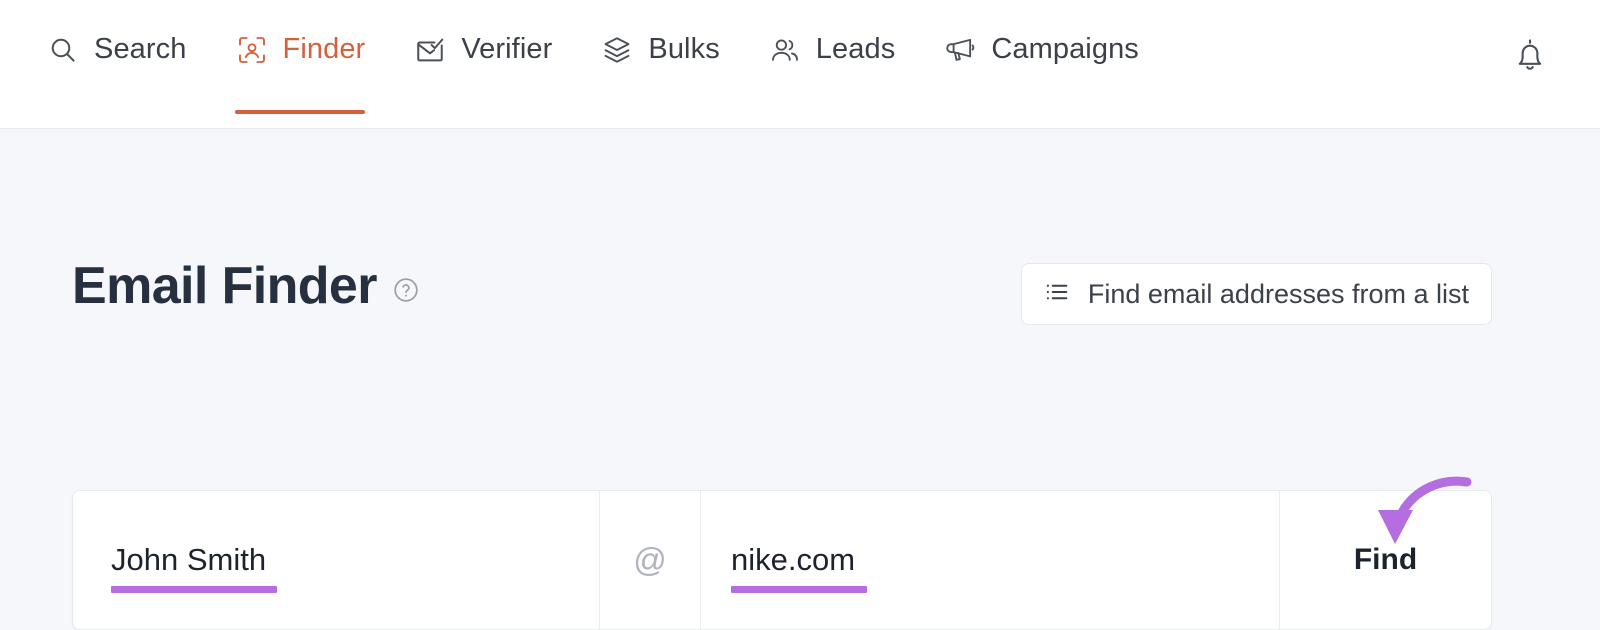 The image size is (1600, 630). I want to click on nav-item-label: Bulks, so click(684, 49).